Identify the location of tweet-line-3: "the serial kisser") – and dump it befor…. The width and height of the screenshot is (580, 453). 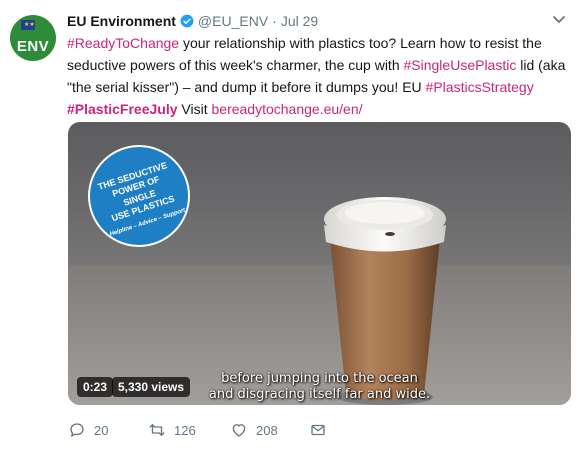
(317, 87).